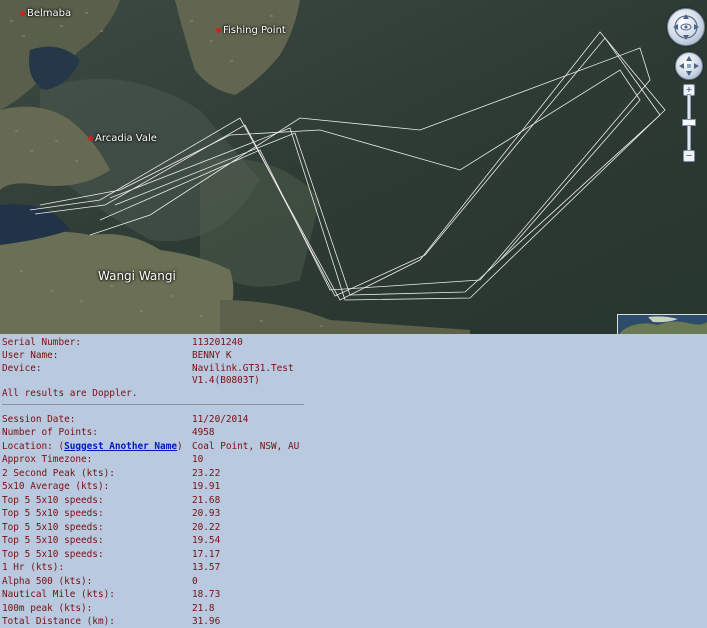  I want to click on eye-icon, so click(686, 27).